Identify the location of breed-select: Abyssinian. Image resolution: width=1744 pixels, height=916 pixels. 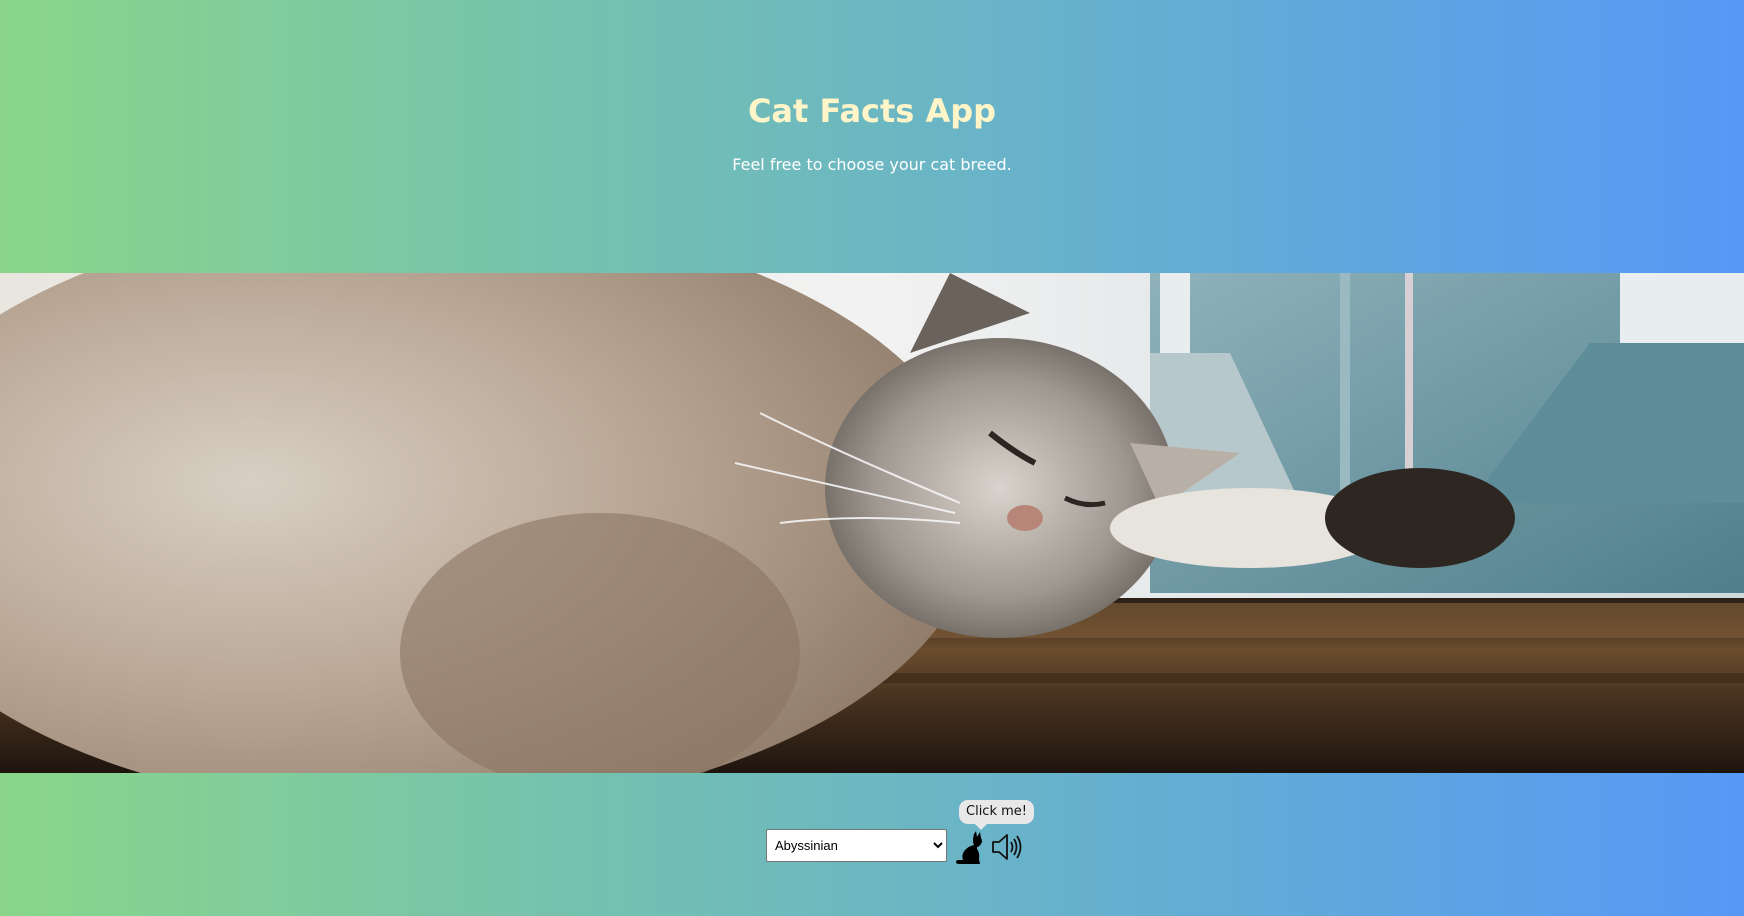
(856, 845).